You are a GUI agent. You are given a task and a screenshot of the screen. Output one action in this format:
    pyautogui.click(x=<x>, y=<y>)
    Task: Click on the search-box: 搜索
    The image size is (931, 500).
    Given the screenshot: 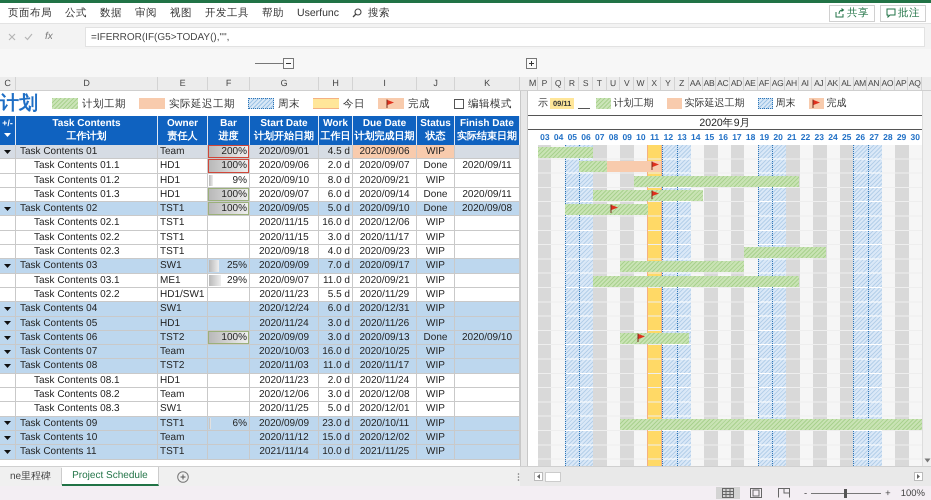 What is the action you would take?
    pyautogui.click(x=371, y=13)
    